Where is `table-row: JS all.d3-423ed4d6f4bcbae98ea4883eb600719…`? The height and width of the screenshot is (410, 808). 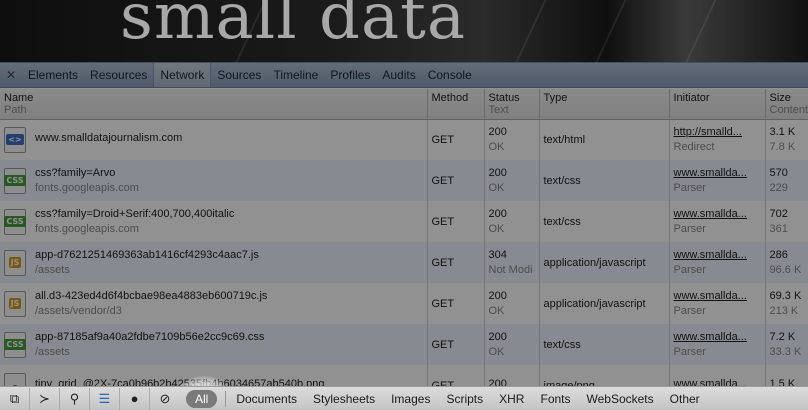
table-row: JS all.d3-423ed4d6f4bcbae98ea4883eb600719… is located at coordinates (404, 303).